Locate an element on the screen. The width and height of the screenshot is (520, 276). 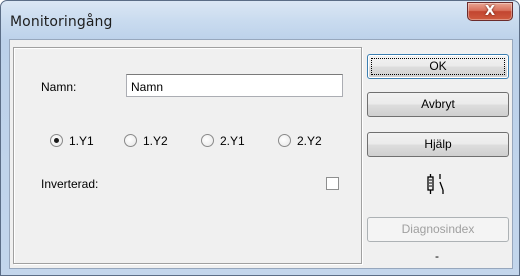
title-bar: Monitoringång X is located at coordinates (260, 20).